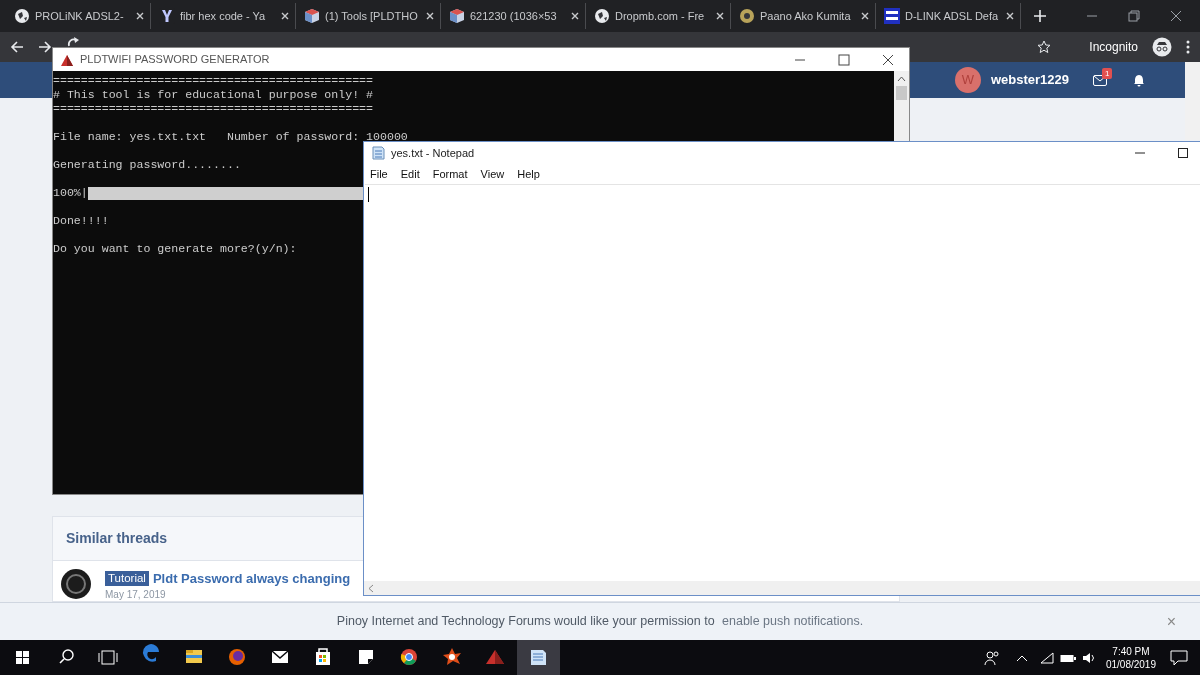  I want to click on menu-item: Edit, so click(410, 174).